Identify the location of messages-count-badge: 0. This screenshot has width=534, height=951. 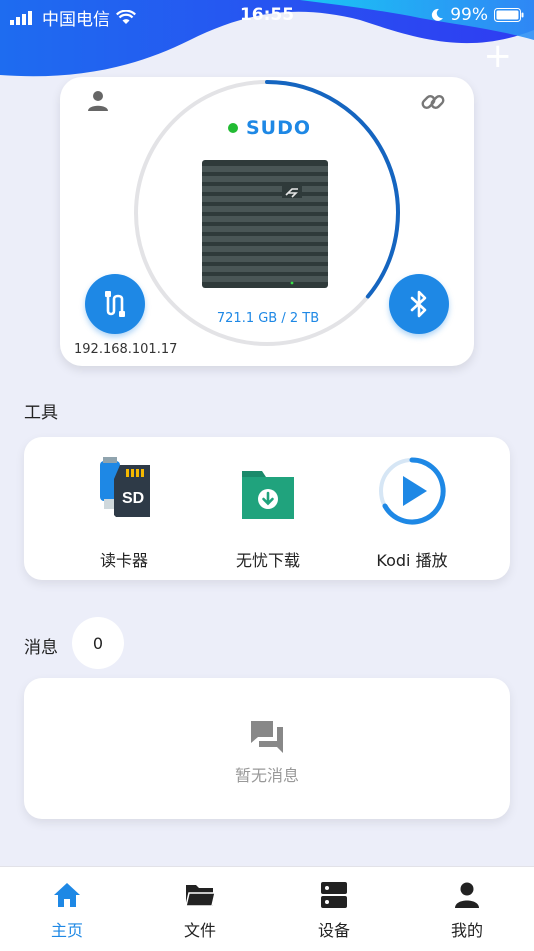
(98, 643).